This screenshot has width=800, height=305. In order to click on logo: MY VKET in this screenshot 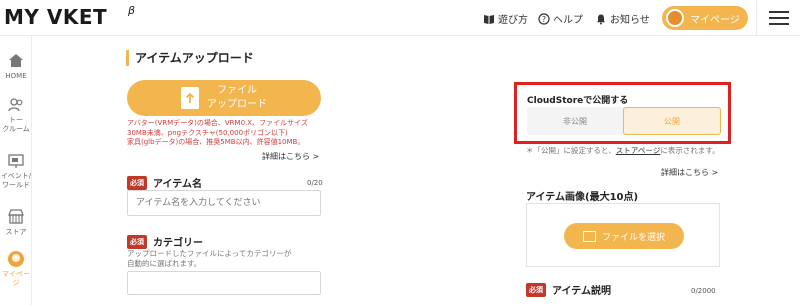, I will do `click(55, 17)`.